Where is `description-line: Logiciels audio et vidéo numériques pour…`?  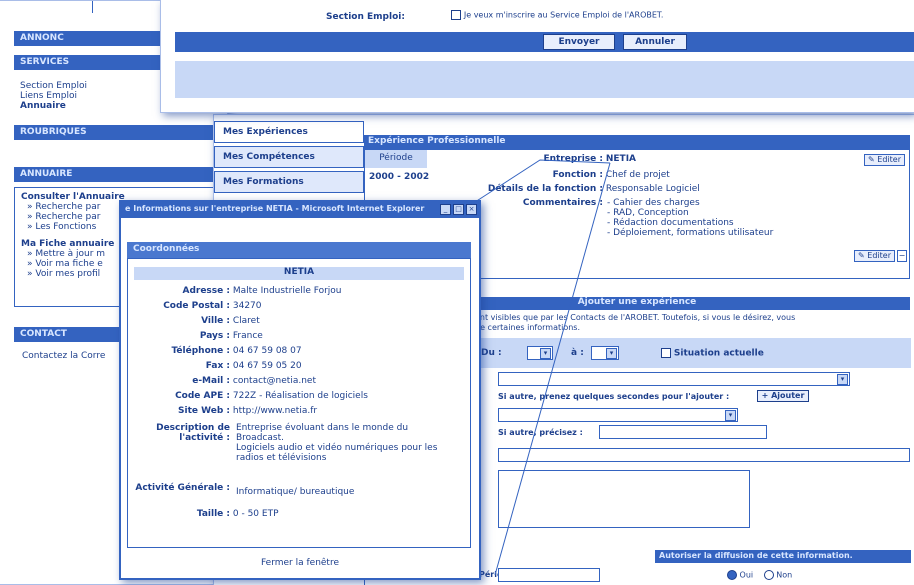
description-line: Logiciels audio et vidéo numériques pour… is located at coordinates (337, 448).